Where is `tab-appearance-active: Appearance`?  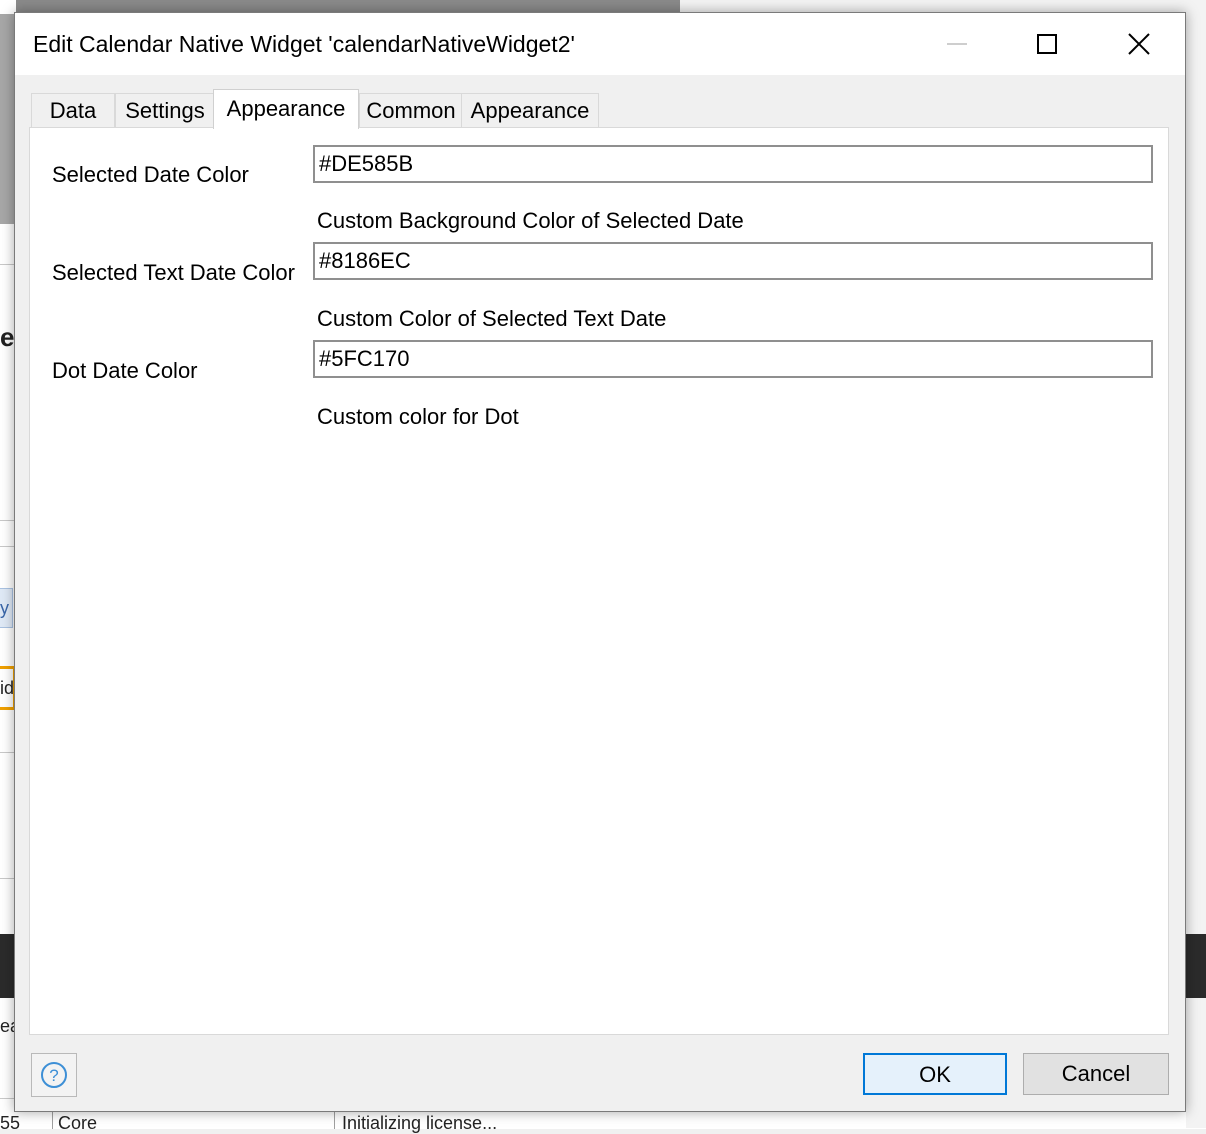 tab-appearance-active: Appearance is located at coordinates (286, 109).